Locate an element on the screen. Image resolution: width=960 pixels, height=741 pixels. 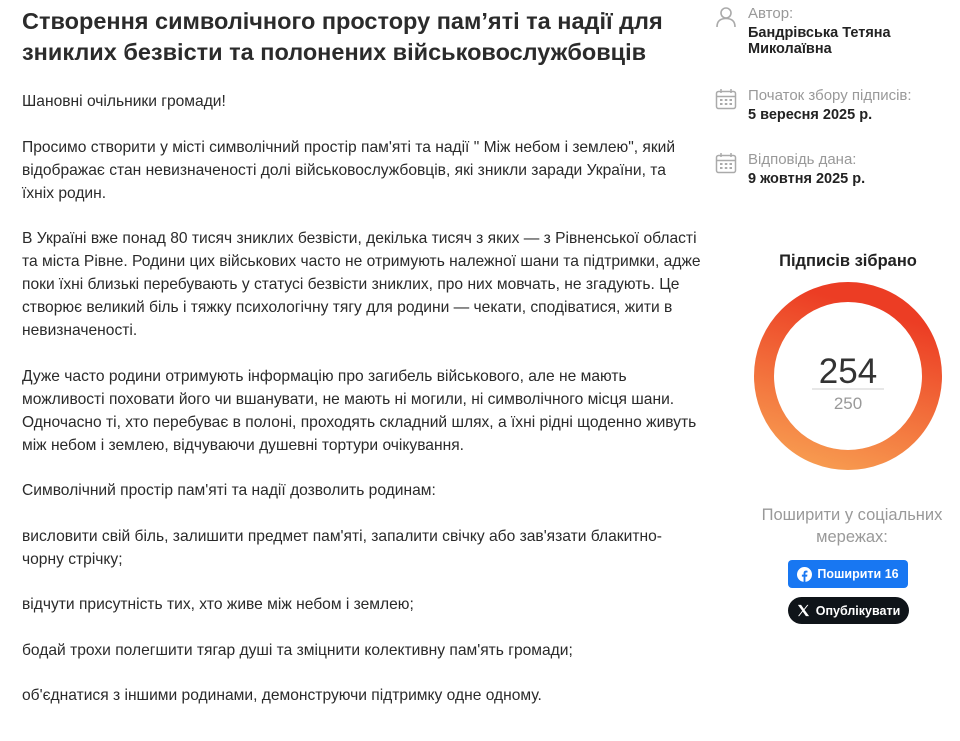
share-title: Поширити у соціальних мережах: is located at coordinates (852, 526).